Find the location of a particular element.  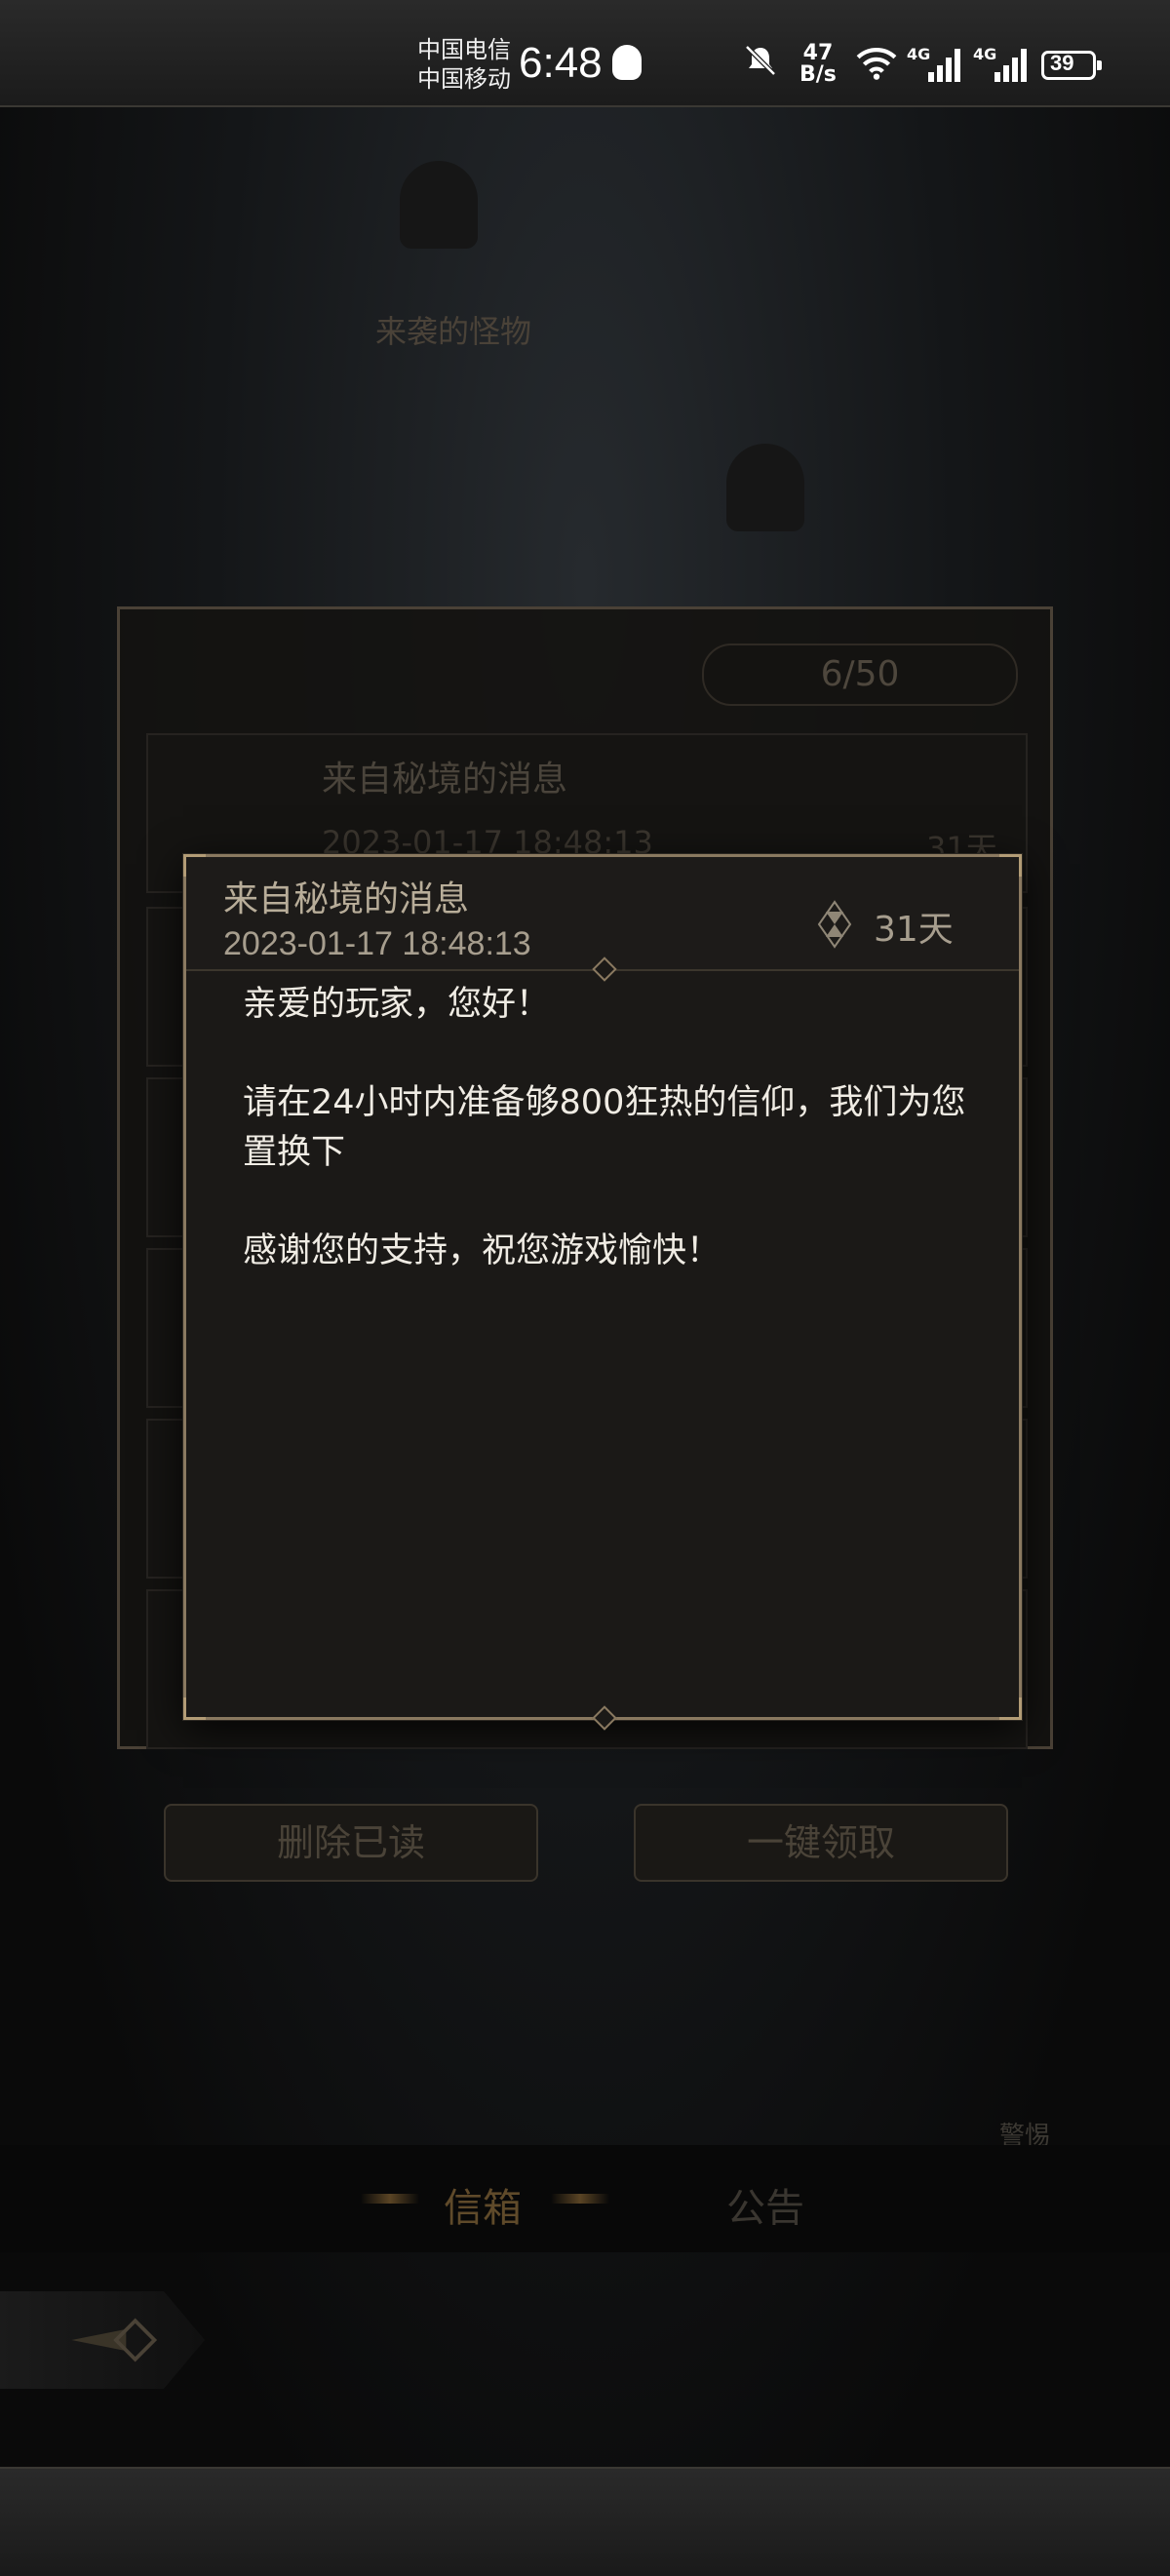

back-button is located at coordinates (102, 2340).